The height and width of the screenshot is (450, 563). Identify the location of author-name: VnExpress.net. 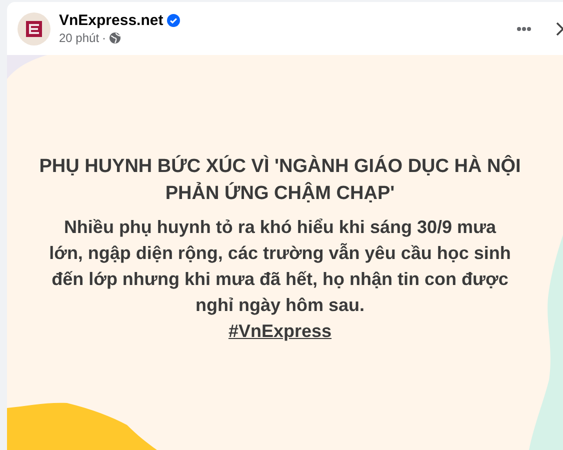
(111, 20).